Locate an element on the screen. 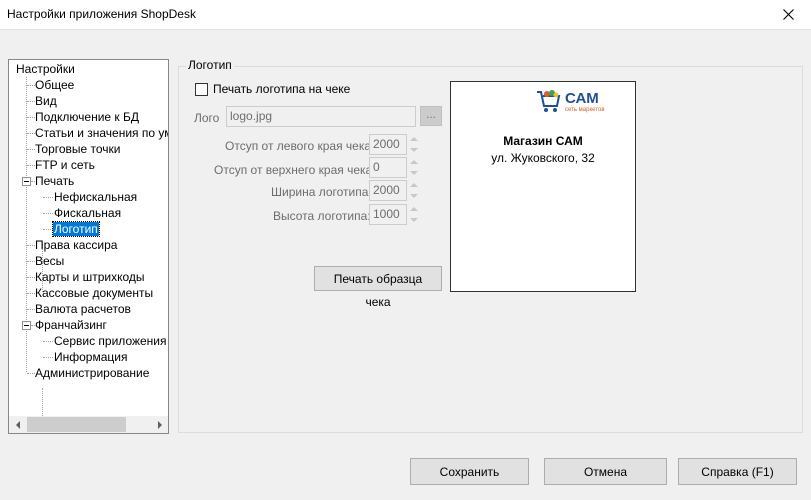  tree-item-db-connection: Подключение к БД is located at coordinates (87, 117).